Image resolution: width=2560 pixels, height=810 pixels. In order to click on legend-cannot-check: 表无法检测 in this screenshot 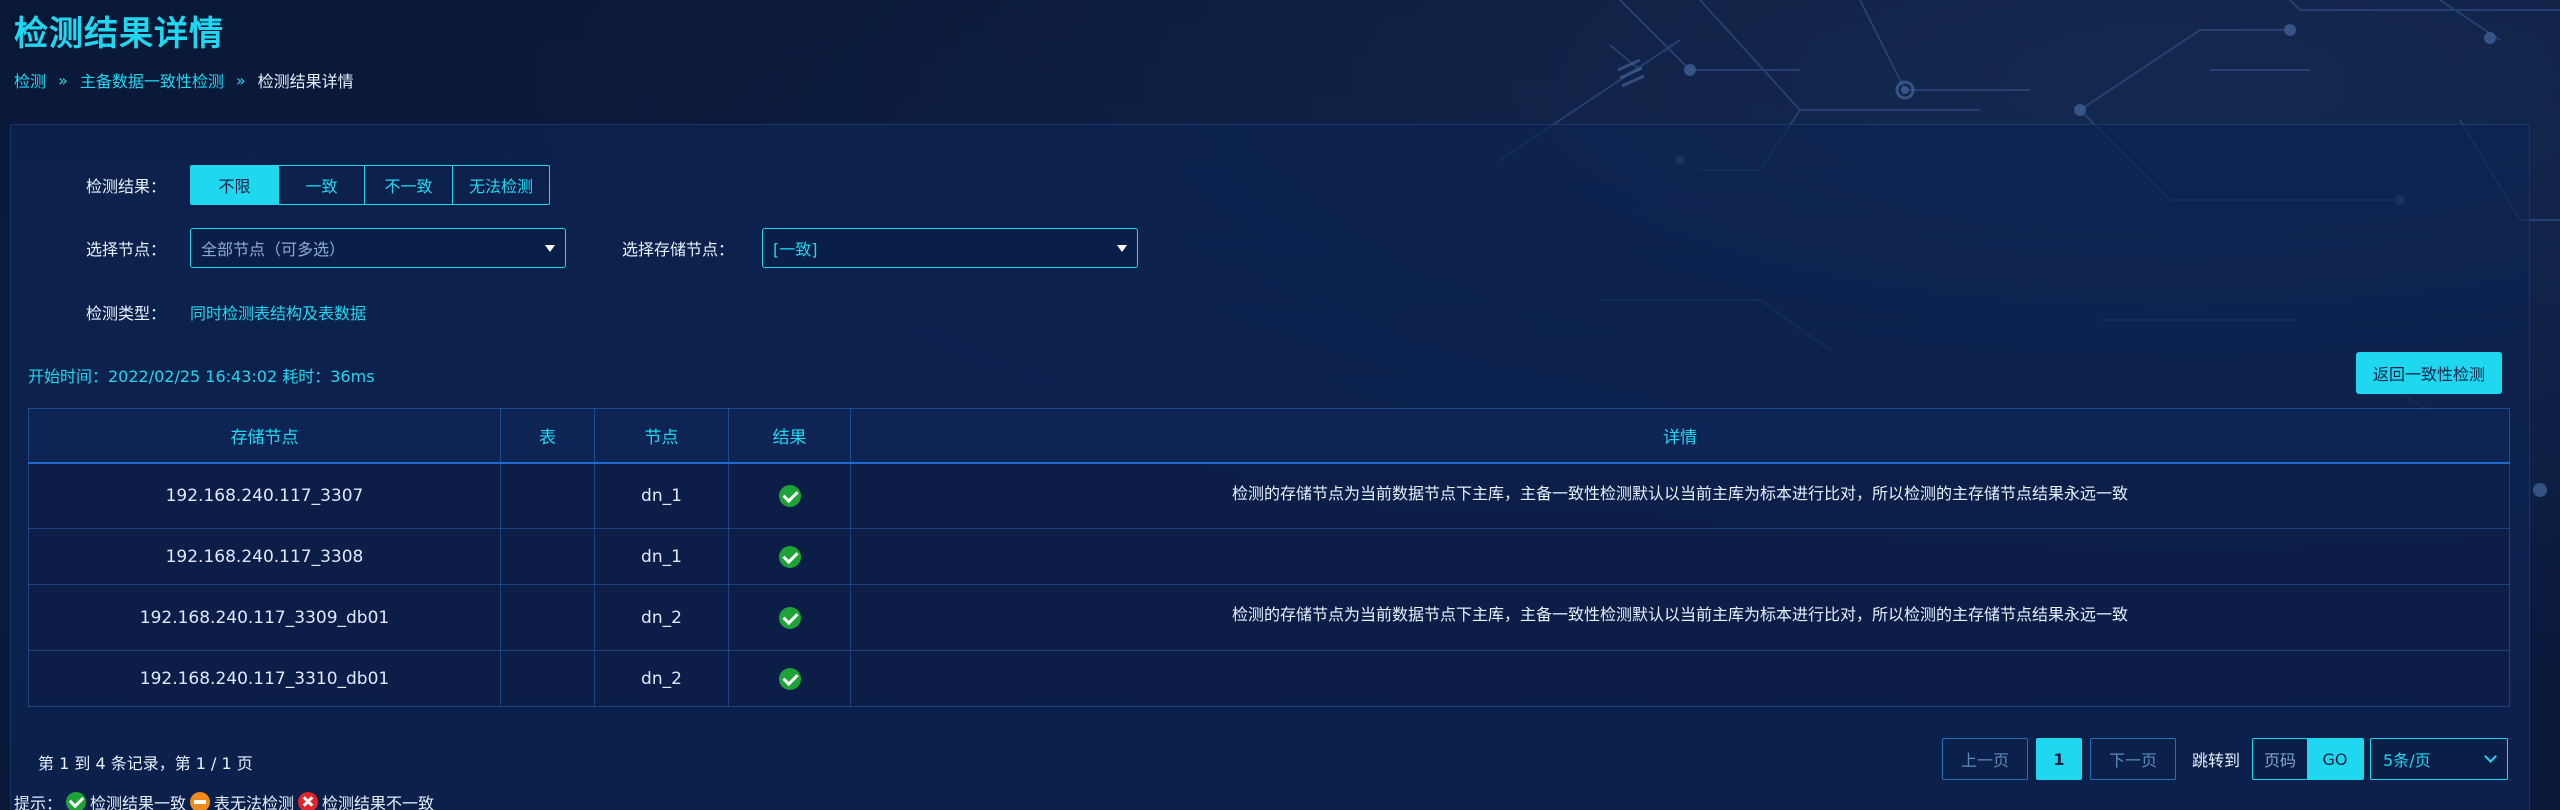, I will do `click(254, 802)`.